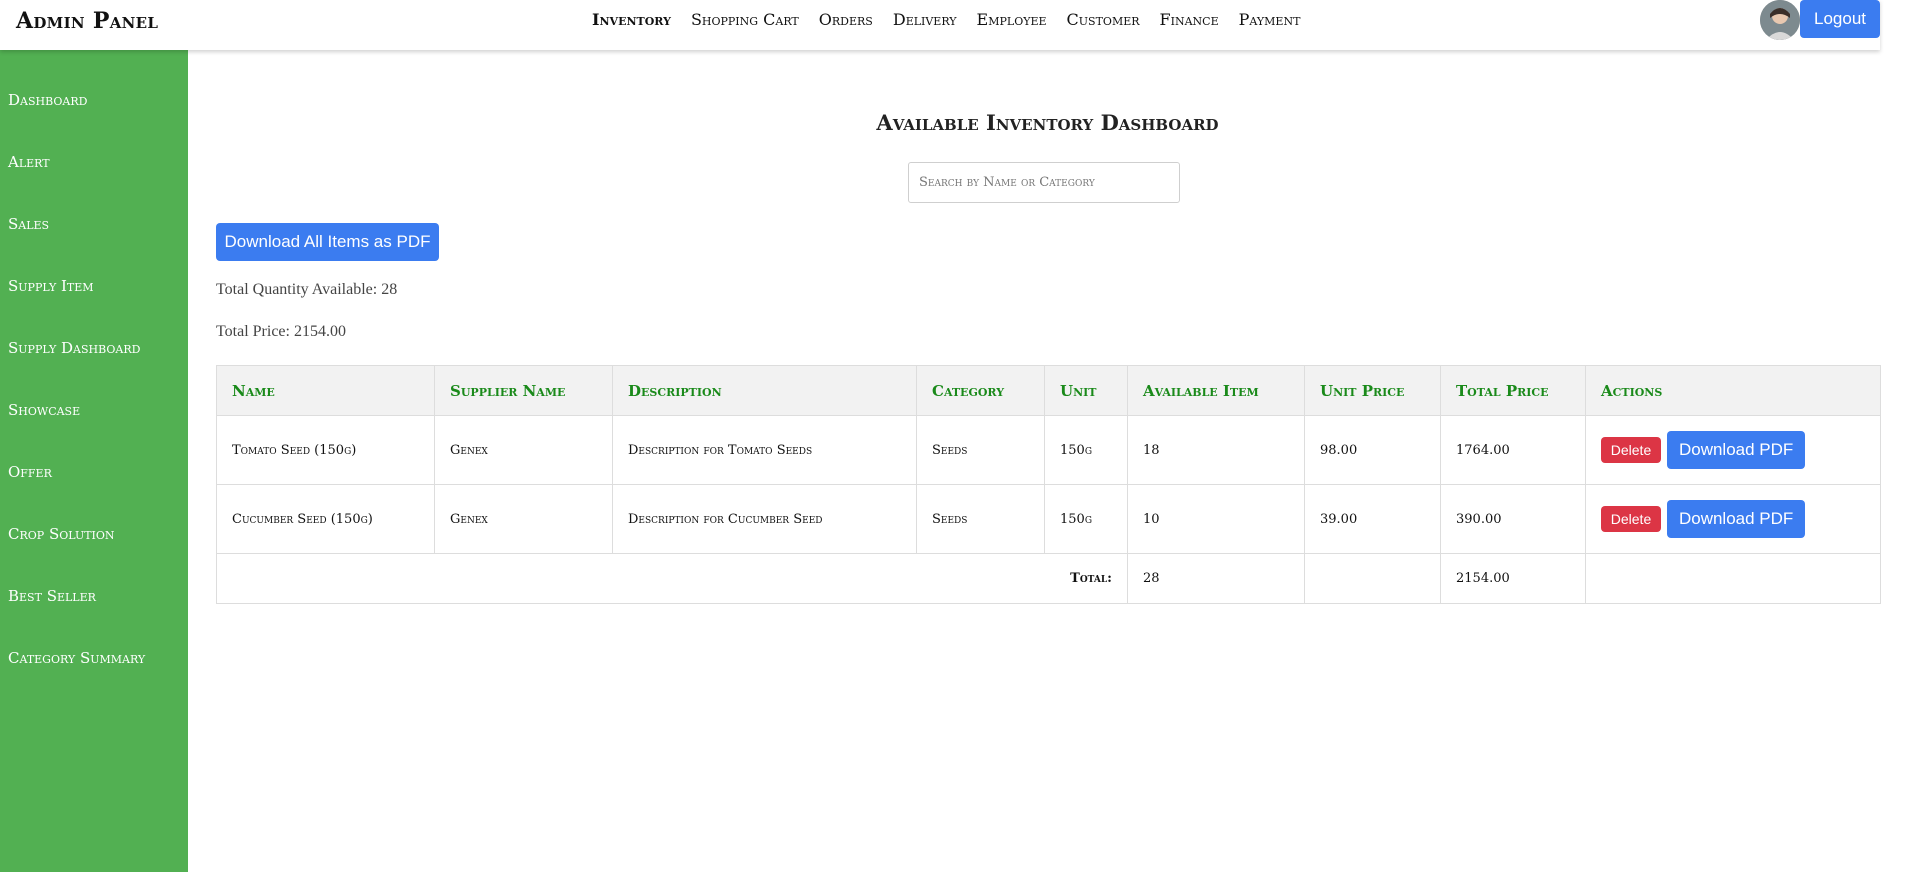  Describe the element at coordinates (29, 162) in the screenshot. I see `sidebar-item-alert: Alert` at that location.